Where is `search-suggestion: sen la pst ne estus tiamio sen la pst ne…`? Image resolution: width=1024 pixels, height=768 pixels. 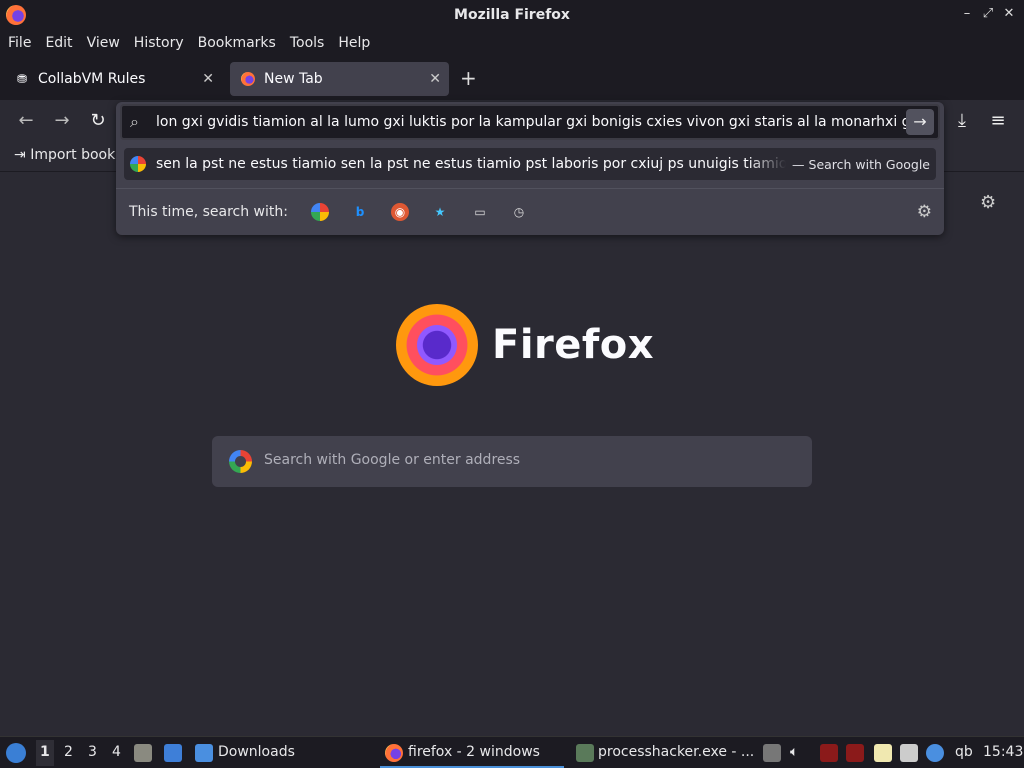 search-suggestion: sen la pst ne estus tiamio sen la pst ne… is located at coordinates (530, 164).